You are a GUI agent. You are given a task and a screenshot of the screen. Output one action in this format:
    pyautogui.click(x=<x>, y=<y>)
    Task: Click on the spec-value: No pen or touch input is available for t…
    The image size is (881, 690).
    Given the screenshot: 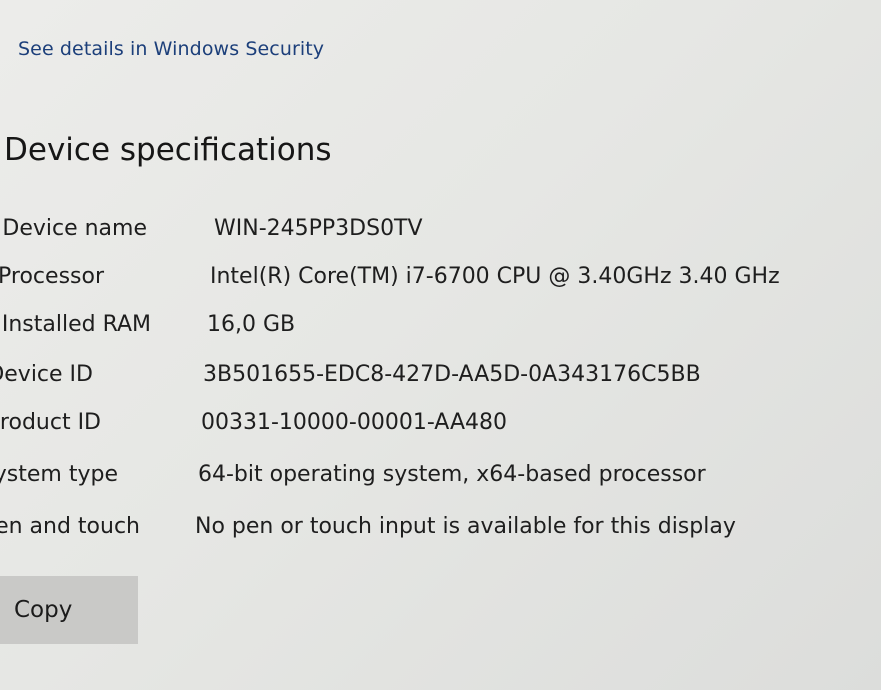 What is the action you would take?
    pyautogui.click(x=465, y=526)
    